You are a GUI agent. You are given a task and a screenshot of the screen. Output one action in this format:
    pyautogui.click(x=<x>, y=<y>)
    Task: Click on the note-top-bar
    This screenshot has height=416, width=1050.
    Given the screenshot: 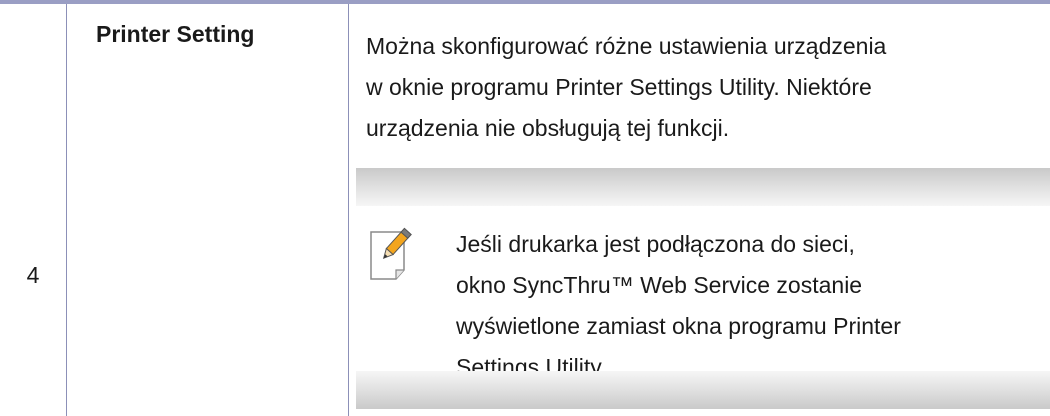 What is the action you would take?
    pyautogui.click(x=703, y=187)
    